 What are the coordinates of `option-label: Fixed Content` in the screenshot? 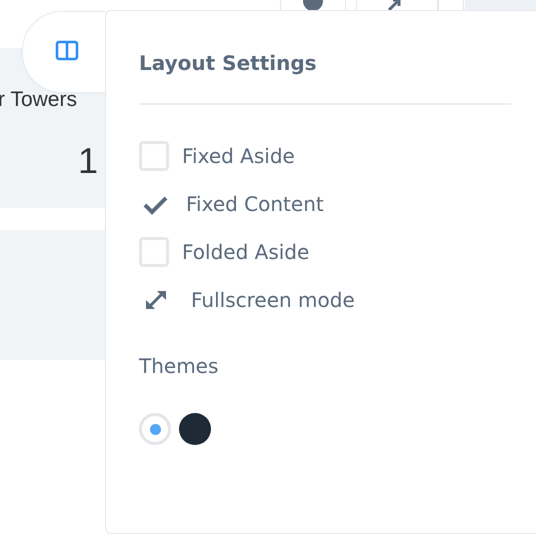 It's located at (255, 204).